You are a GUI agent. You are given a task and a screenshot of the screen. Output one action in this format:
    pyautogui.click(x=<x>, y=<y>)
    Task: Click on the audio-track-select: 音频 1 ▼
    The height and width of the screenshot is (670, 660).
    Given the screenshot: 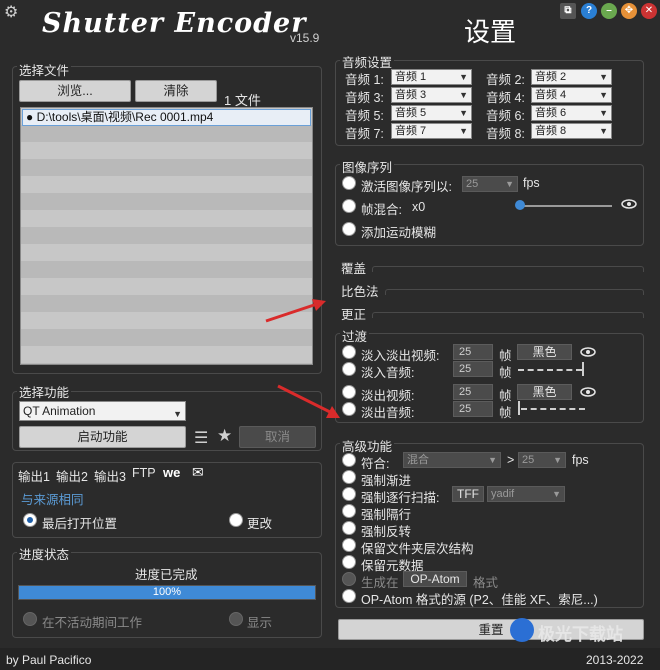 What is the action you would take?
    pyautogui.click(x=431, y=77)
    